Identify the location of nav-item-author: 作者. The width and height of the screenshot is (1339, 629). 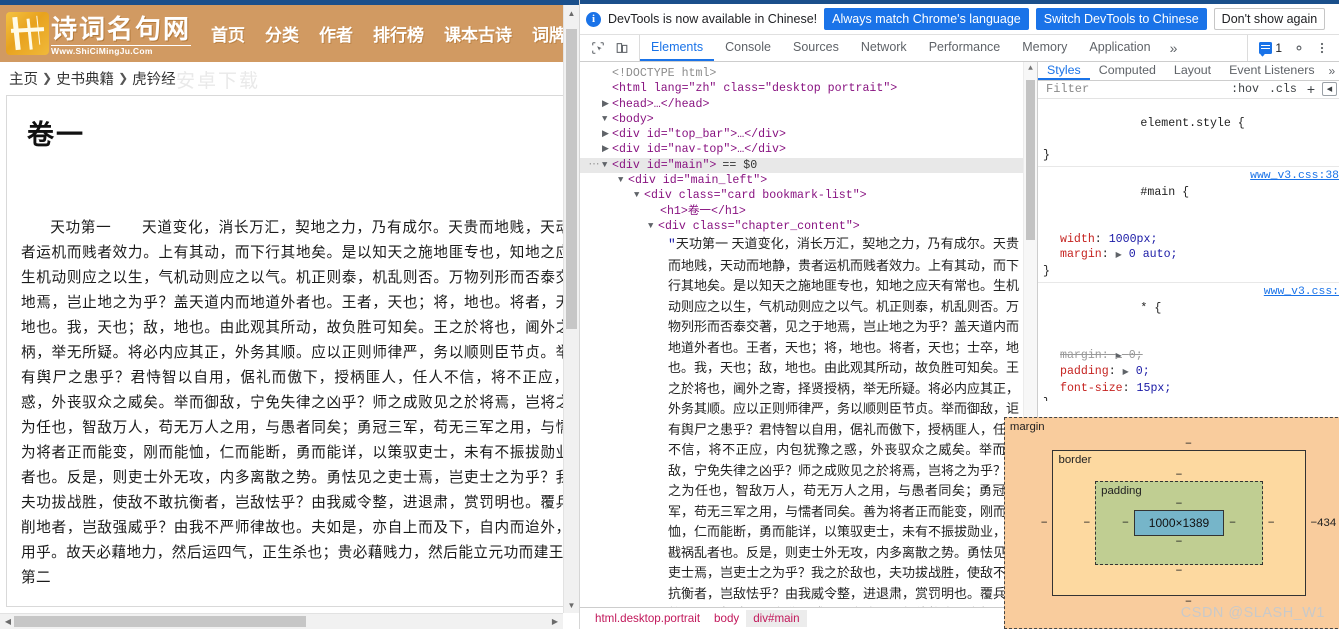
(336, 33).